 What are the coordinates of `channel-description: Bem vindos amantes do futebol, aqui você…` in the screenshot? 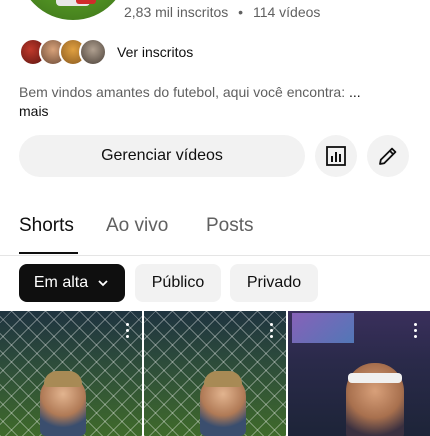 It's located at (216, 102).